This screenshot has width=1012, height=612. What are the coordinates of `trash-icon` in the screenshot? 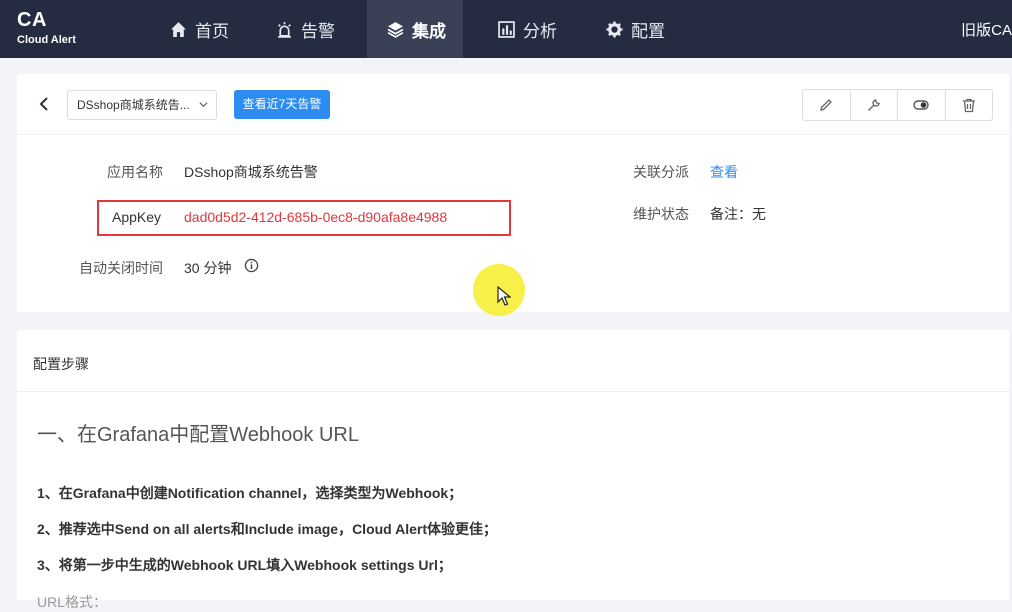 It's located at (968, 105).